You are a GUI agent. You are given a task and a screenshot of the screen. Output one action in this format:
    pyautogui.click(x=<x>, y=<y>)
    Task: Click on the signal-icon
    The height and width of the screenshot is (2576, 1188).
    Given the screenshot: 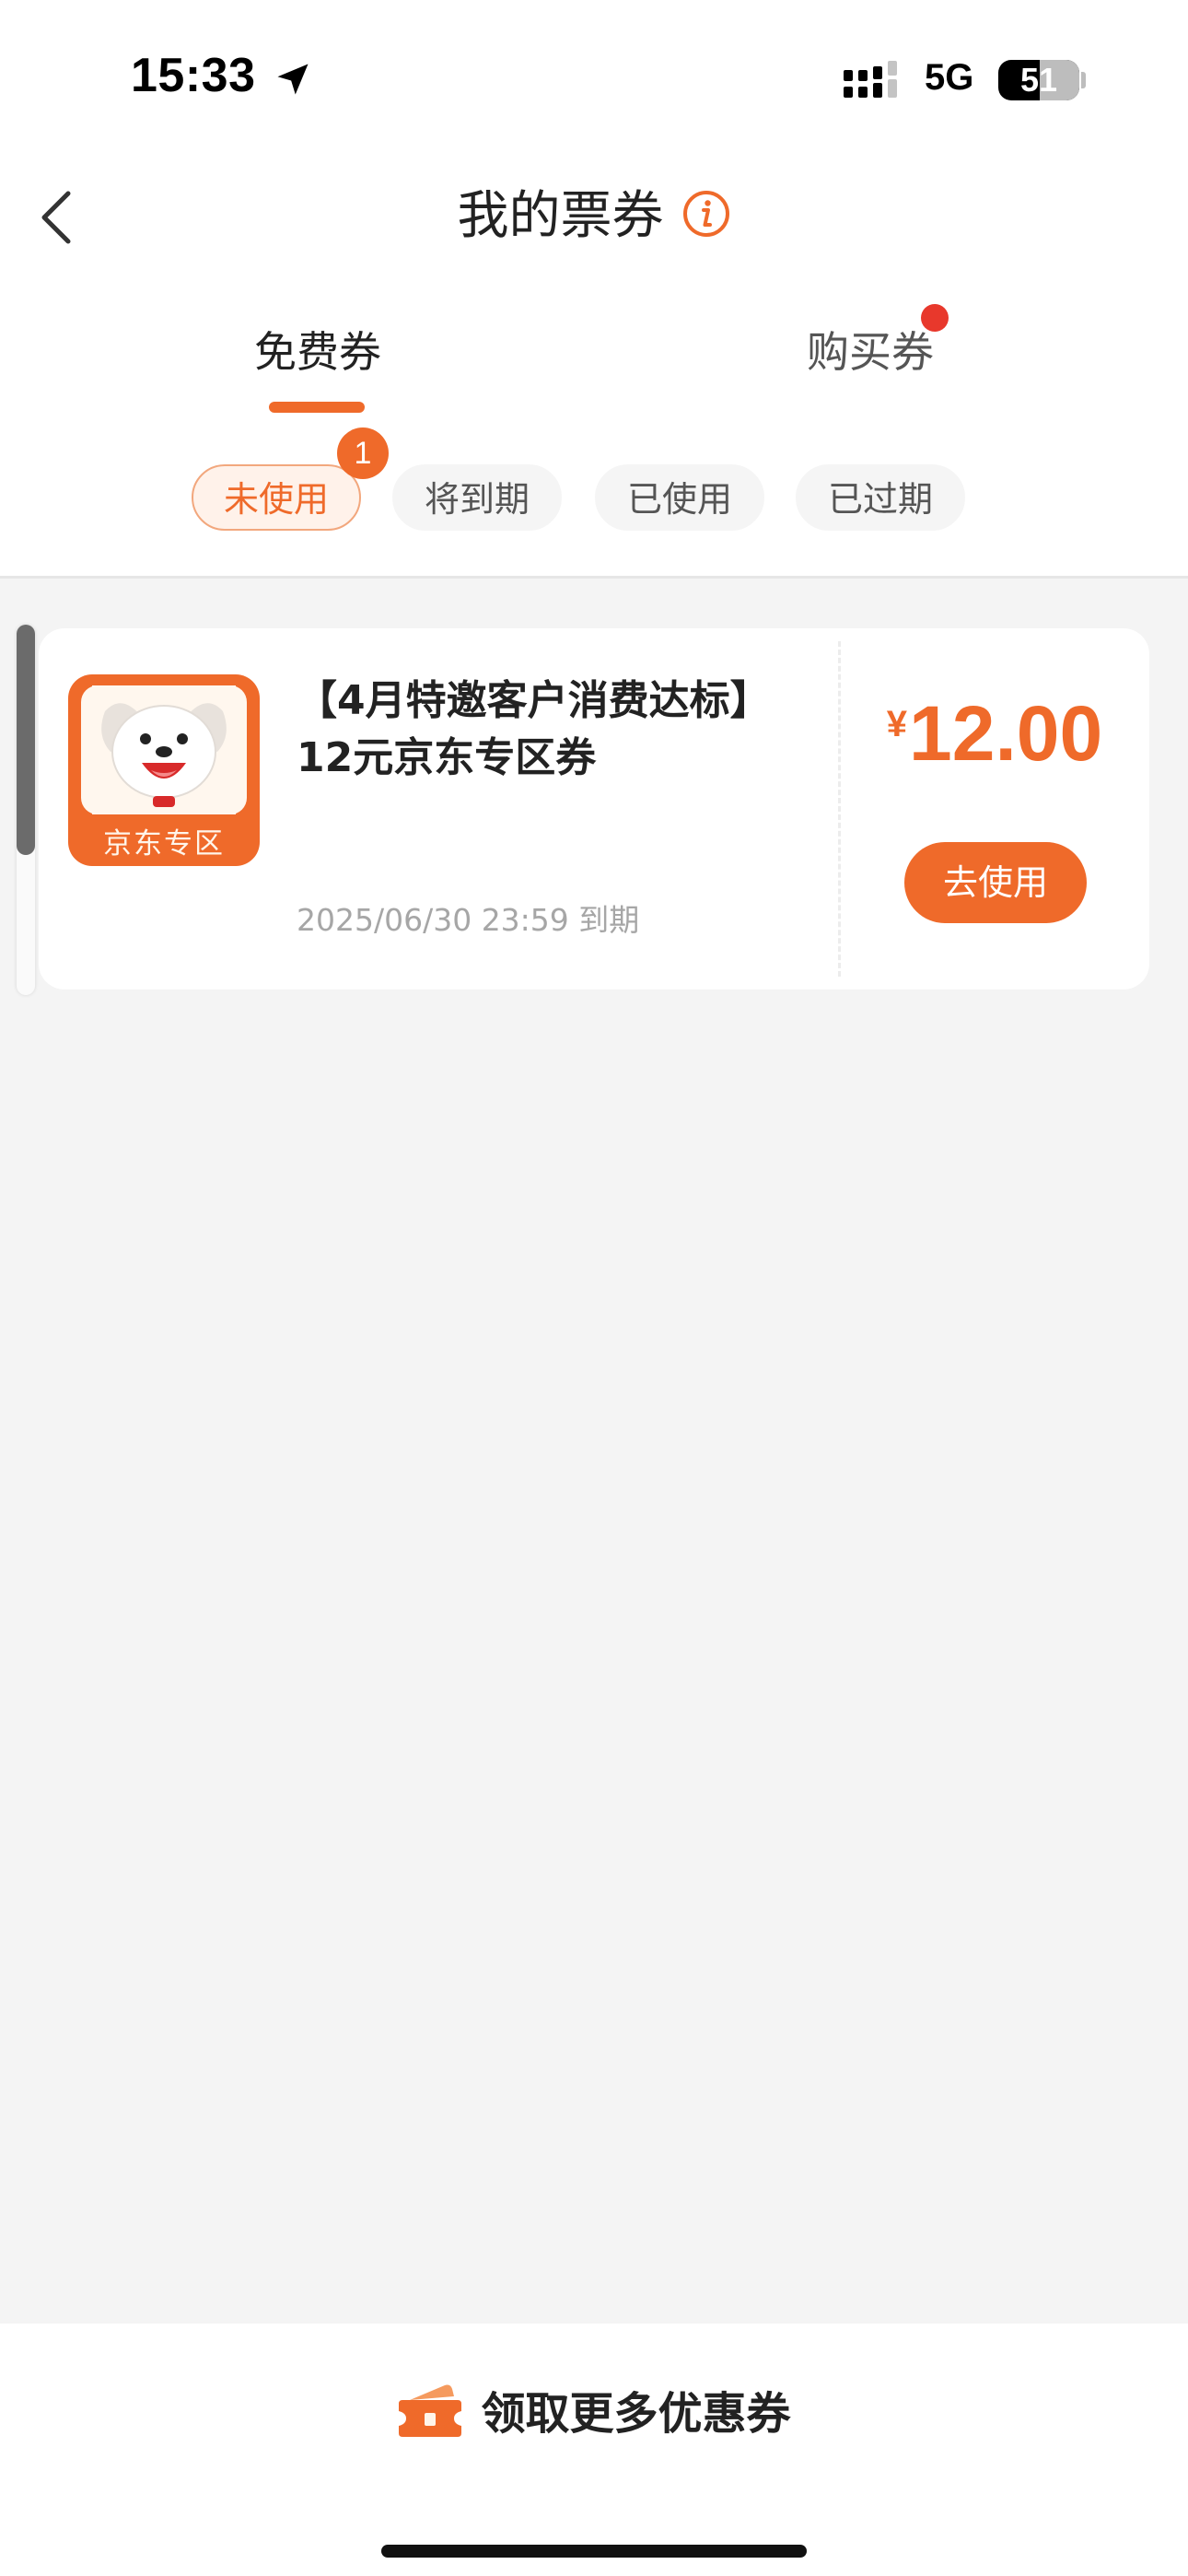 What is the action you would take?
    pyautogui.click(x=870, y=79)
    